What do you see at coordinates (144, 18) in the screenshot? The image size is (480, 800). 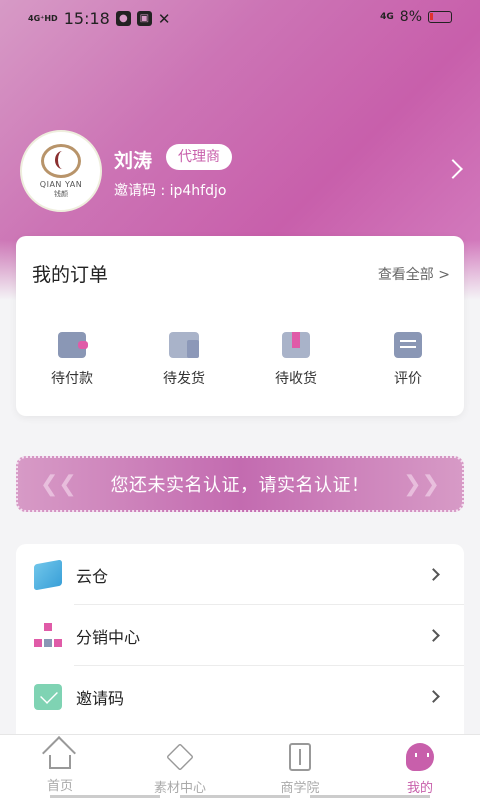 I see `image-icon: ▣` at bounding box center [144, 18].